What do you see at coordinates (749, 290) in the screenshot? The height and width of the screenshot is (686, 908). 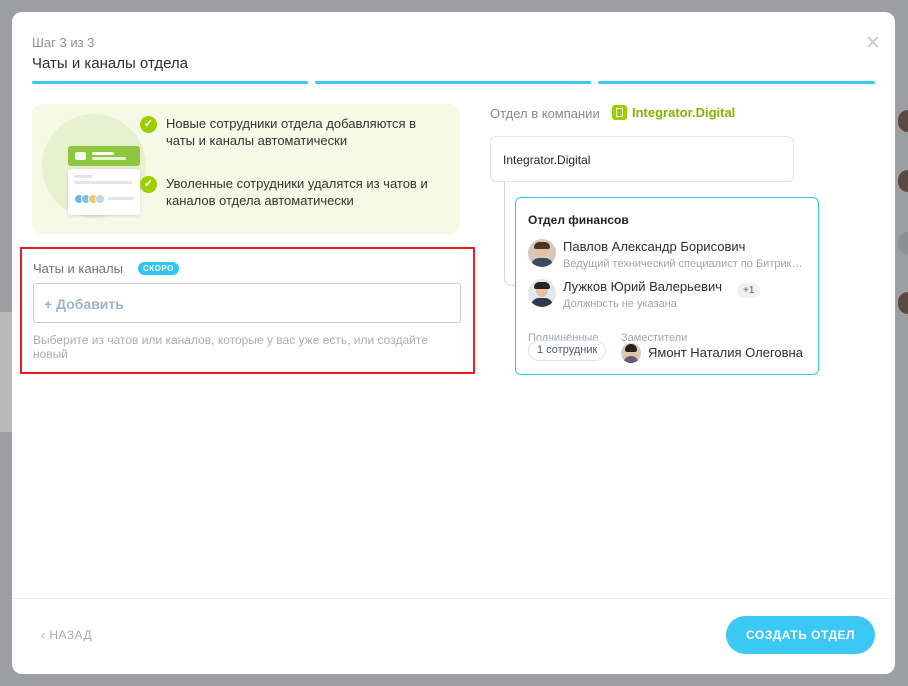 I see `more-heads-badge: +1` at bounding box center [749, 290].